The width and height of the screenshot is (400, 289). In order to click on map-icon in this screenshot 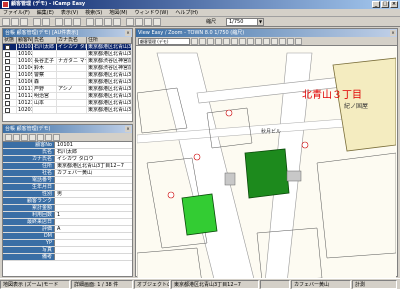, I will do `click(99, 21)`.